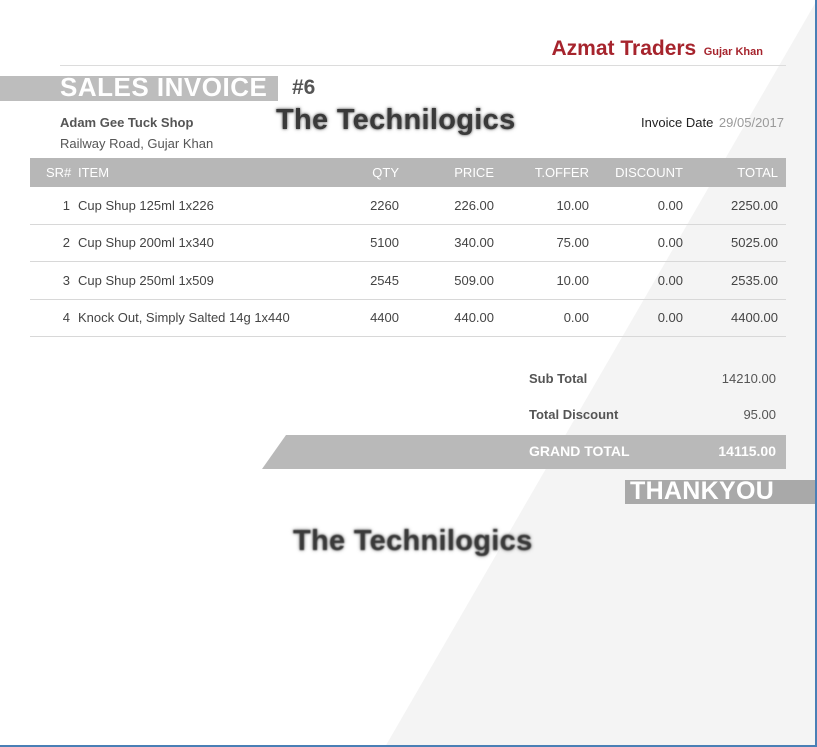 Image resolution: width=817 pixels, height=747 pixels. I want to click on customer-address: Railway Road, Gujar Khan, so click(137, 143).